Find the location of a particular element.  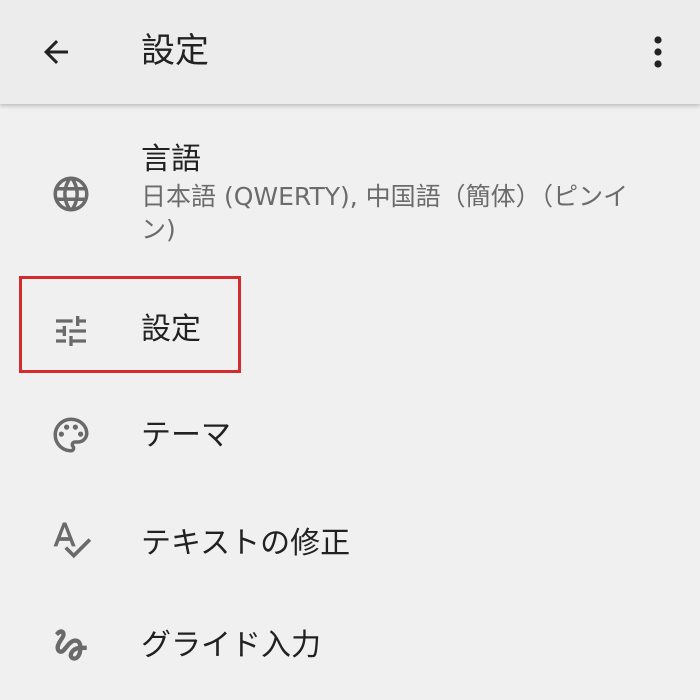

tune-sliders-icon is located at coordinates (71, 331).